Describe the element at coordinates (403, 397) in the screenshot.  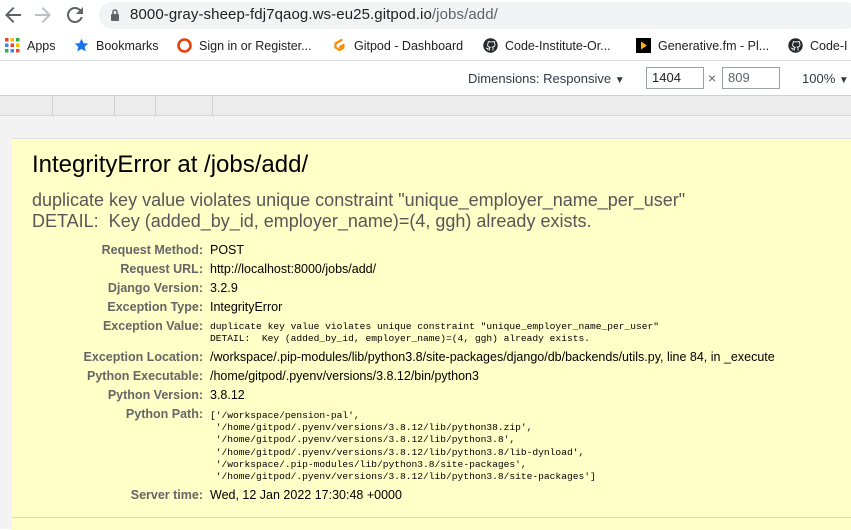
I see `meta-row: Python Version: 3.8.12` at that location.